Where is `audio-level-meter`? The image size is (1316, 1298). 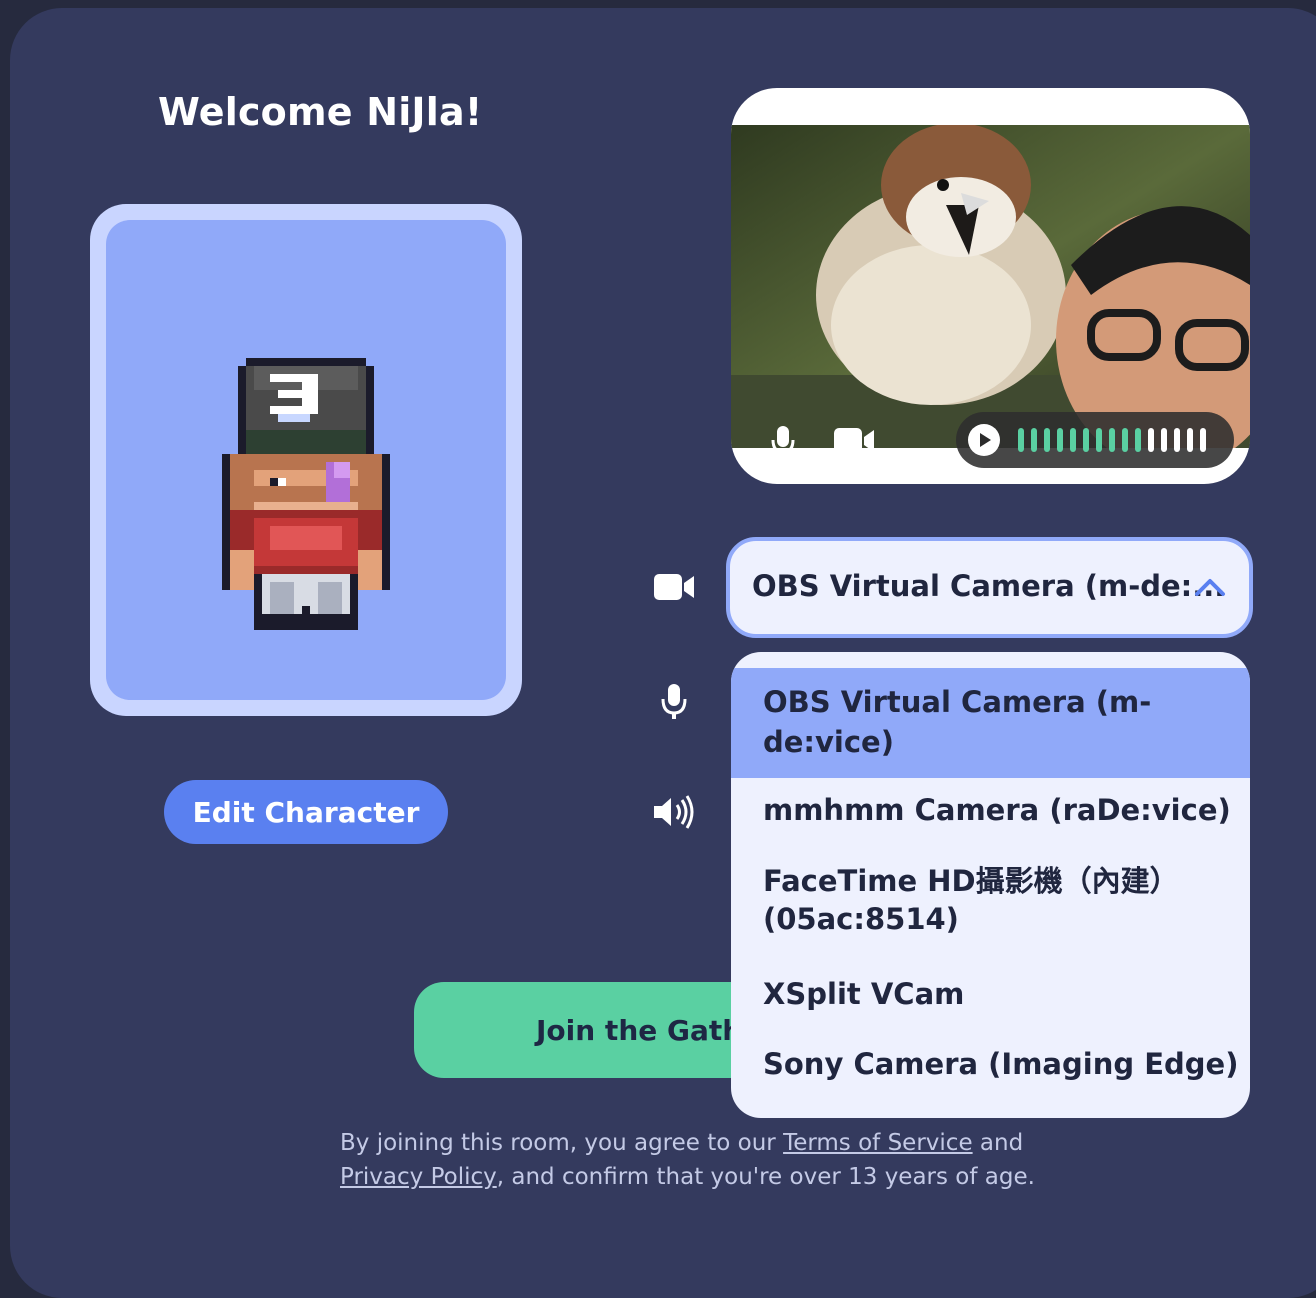 audio-level-meter is located at coordinates (1095, 440).